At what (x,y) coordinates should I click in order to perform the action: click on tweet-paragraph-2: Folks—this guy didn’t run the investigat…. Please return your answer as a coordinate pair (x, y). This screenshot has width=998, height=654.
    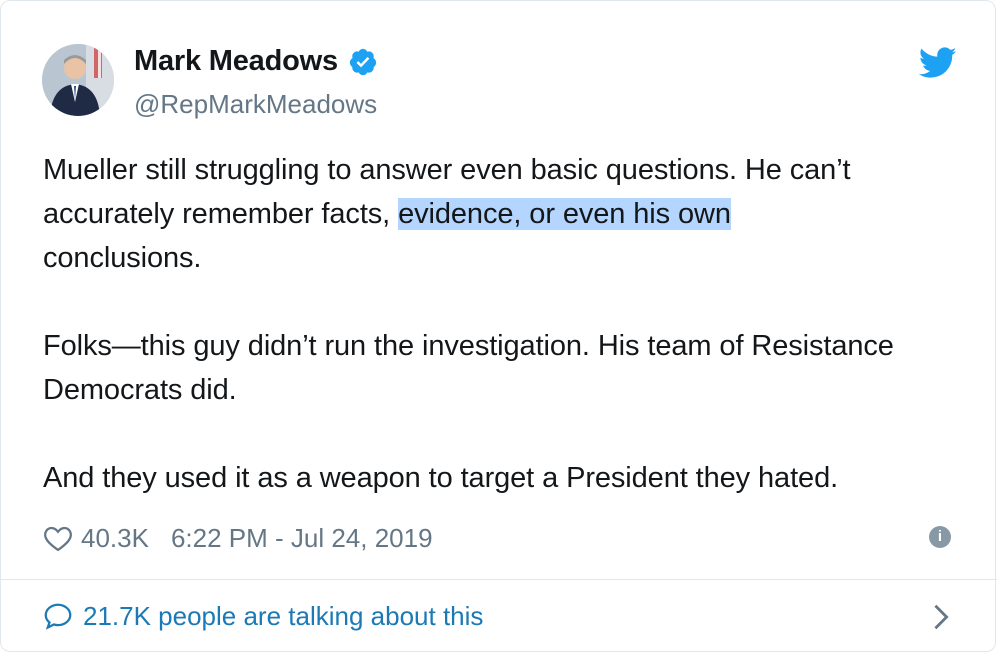
    Looking at the image, I should click on (468, 368).